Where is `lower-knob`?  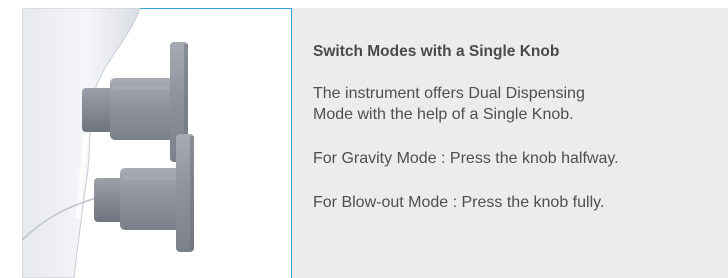 lower-knob is located at coordinates (144, 193).